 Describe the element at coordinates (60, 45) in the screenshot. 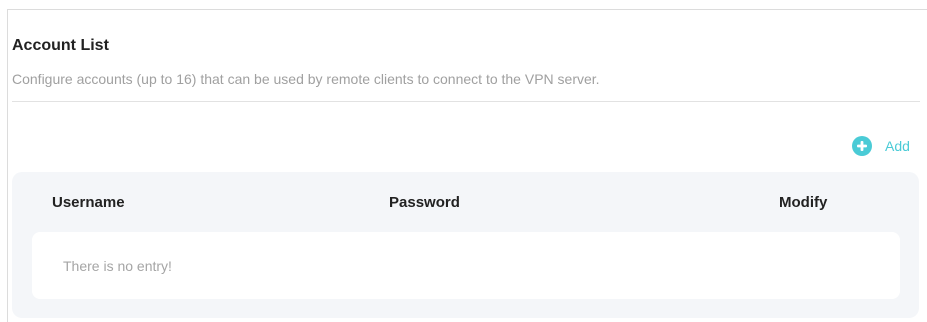

I see `section-title: Account List` at that location.